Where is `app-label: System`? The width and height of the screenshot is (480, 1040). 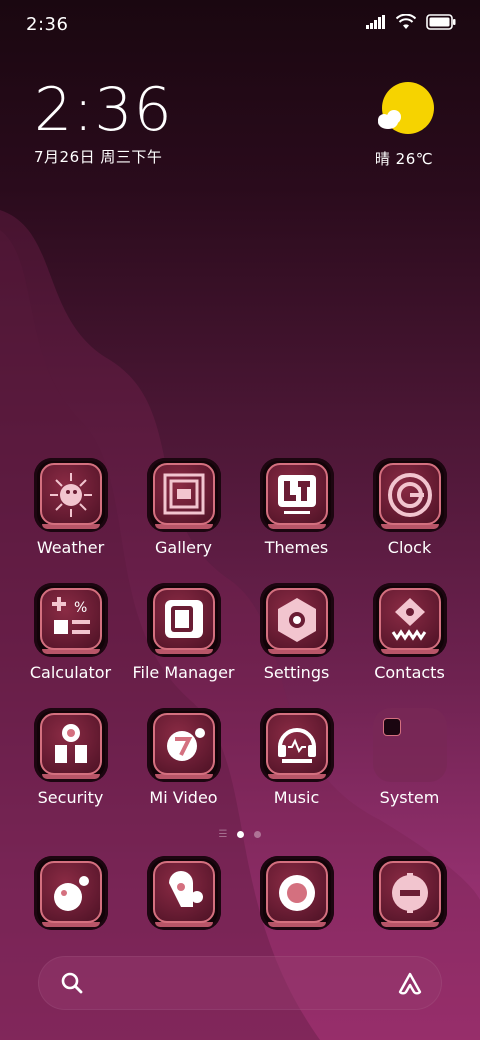
app-label: System is located at coordinates (409, 797).